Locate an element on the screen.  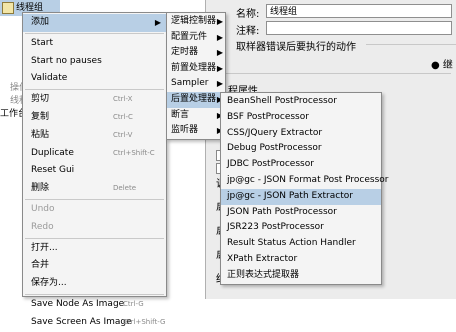
menu-item-label: Duplicate is located at coordinates (52, 152).